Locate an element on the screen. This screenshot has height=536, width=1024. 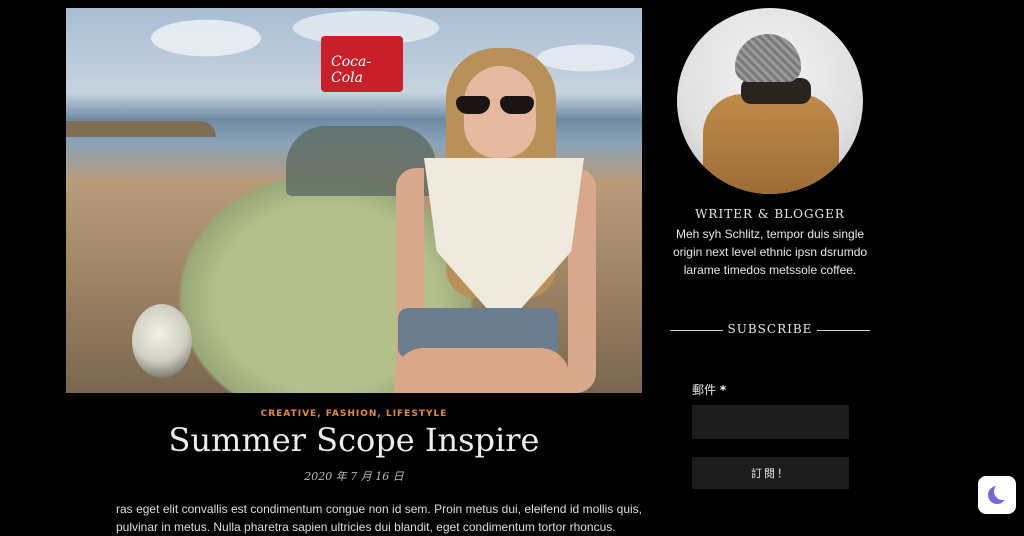
post-title: Summer Scope Inspire is located at coordinates (354, 440).